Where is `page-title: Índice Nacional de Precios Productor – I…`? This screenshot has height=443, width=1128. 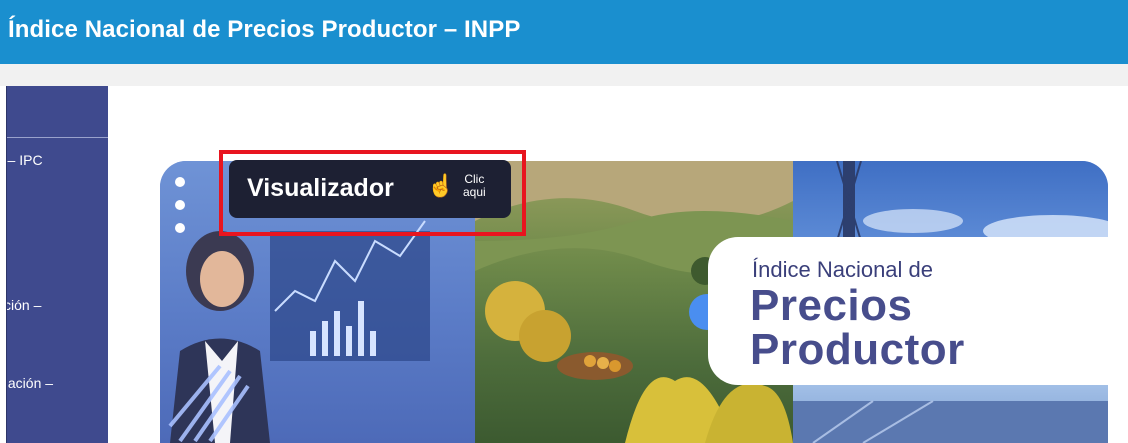
page-title: Índice Nacional de Precios Productor – I… is located at coordinates (264, 29).